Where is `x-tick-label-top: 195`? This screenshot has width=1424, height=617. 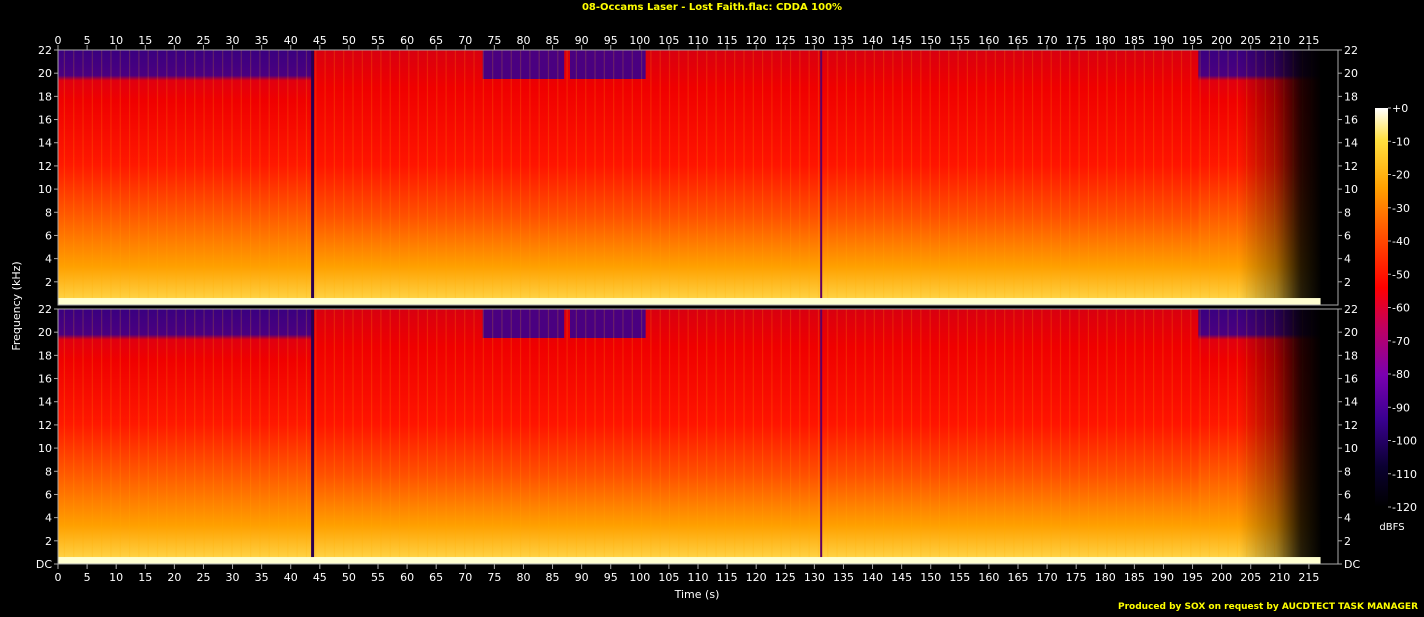 x-tick-label-top: 195 is located at coordinates (1192, 40).